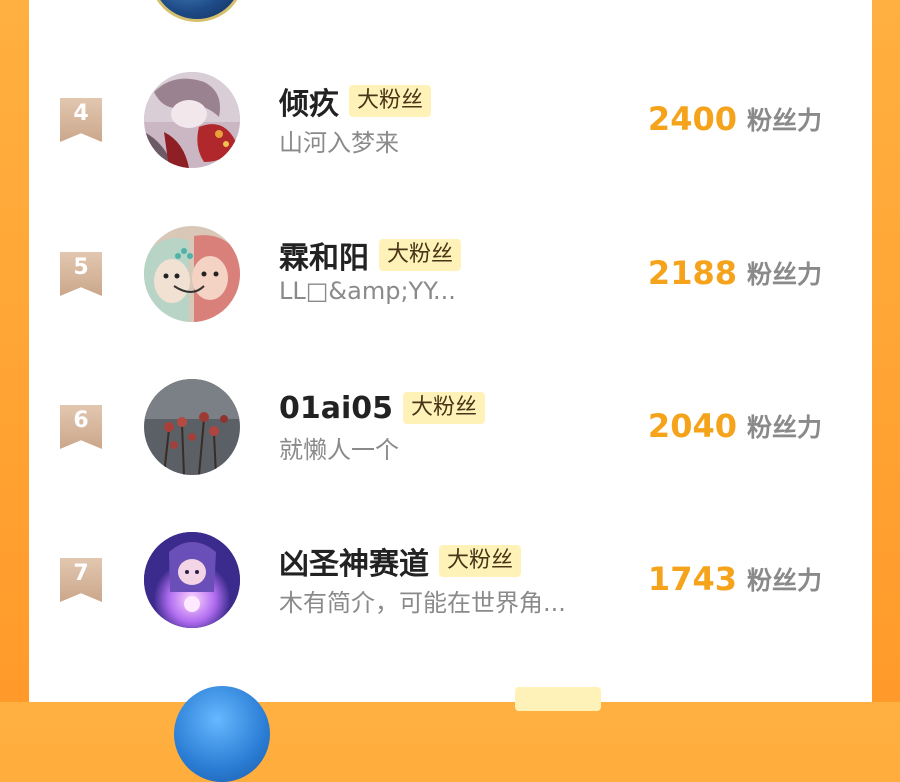 This screenshot has width=900, height=782. Describe the element at coordinates (81, 267) in the screenshot. I see `rank-number: 5` at that location.